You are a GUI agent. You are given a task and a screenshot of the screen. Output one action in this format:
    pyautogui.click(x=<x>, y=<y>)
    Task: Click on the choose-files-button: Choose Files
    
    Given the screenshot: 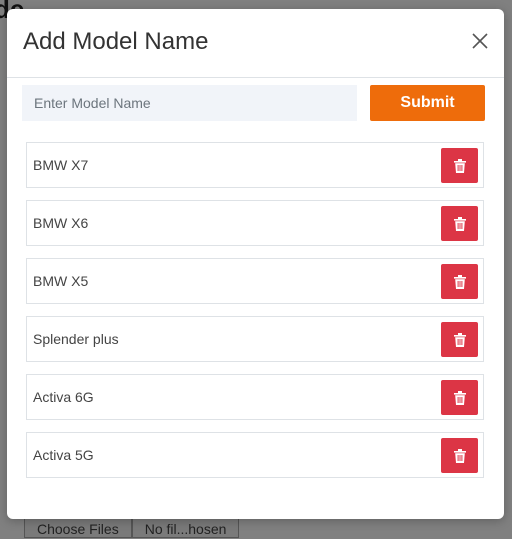 What is the action you would take?
    pyautogui.click(x=78, y=528)
    